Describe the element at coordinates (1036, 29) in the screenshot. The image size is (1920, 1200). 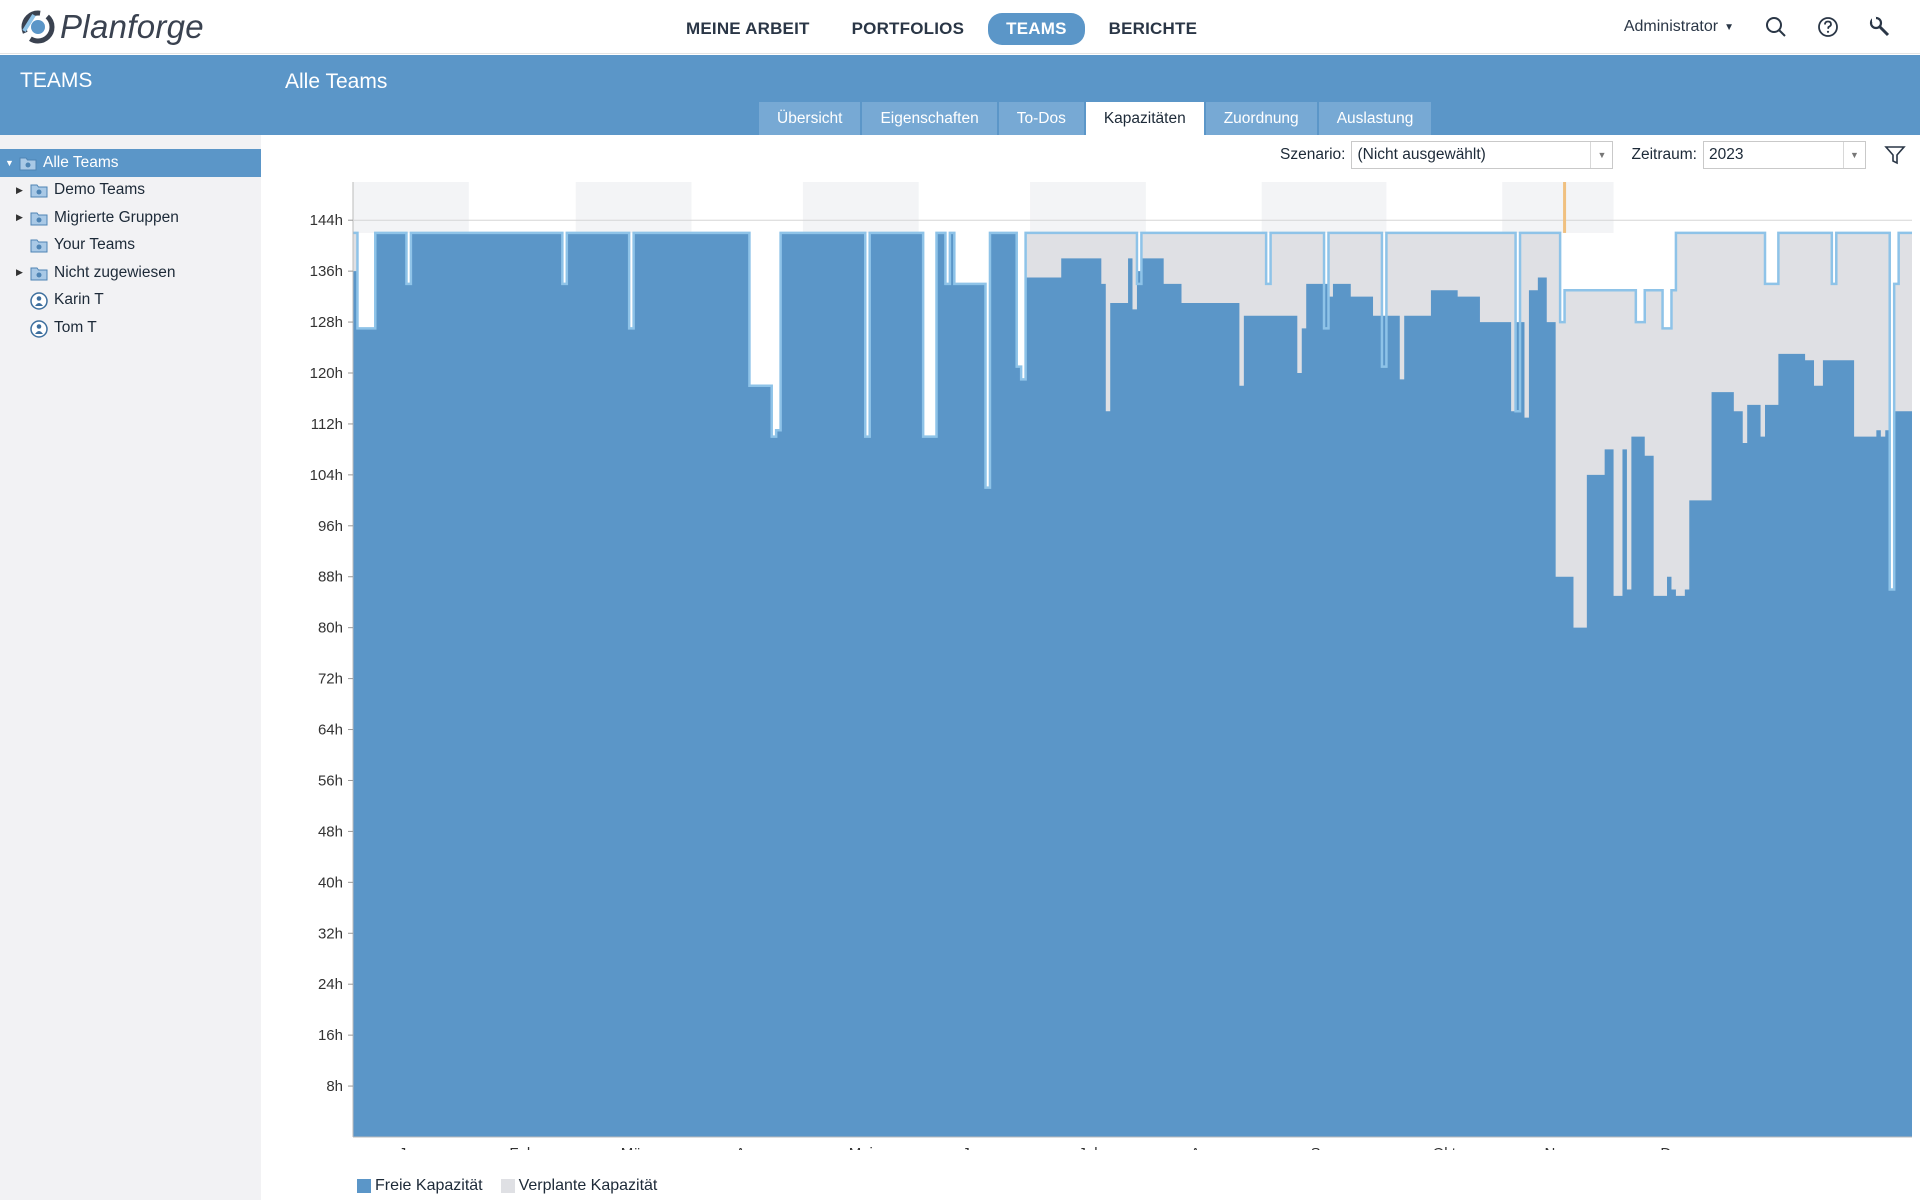
I see `nav-teams: TEAMS` at that location.